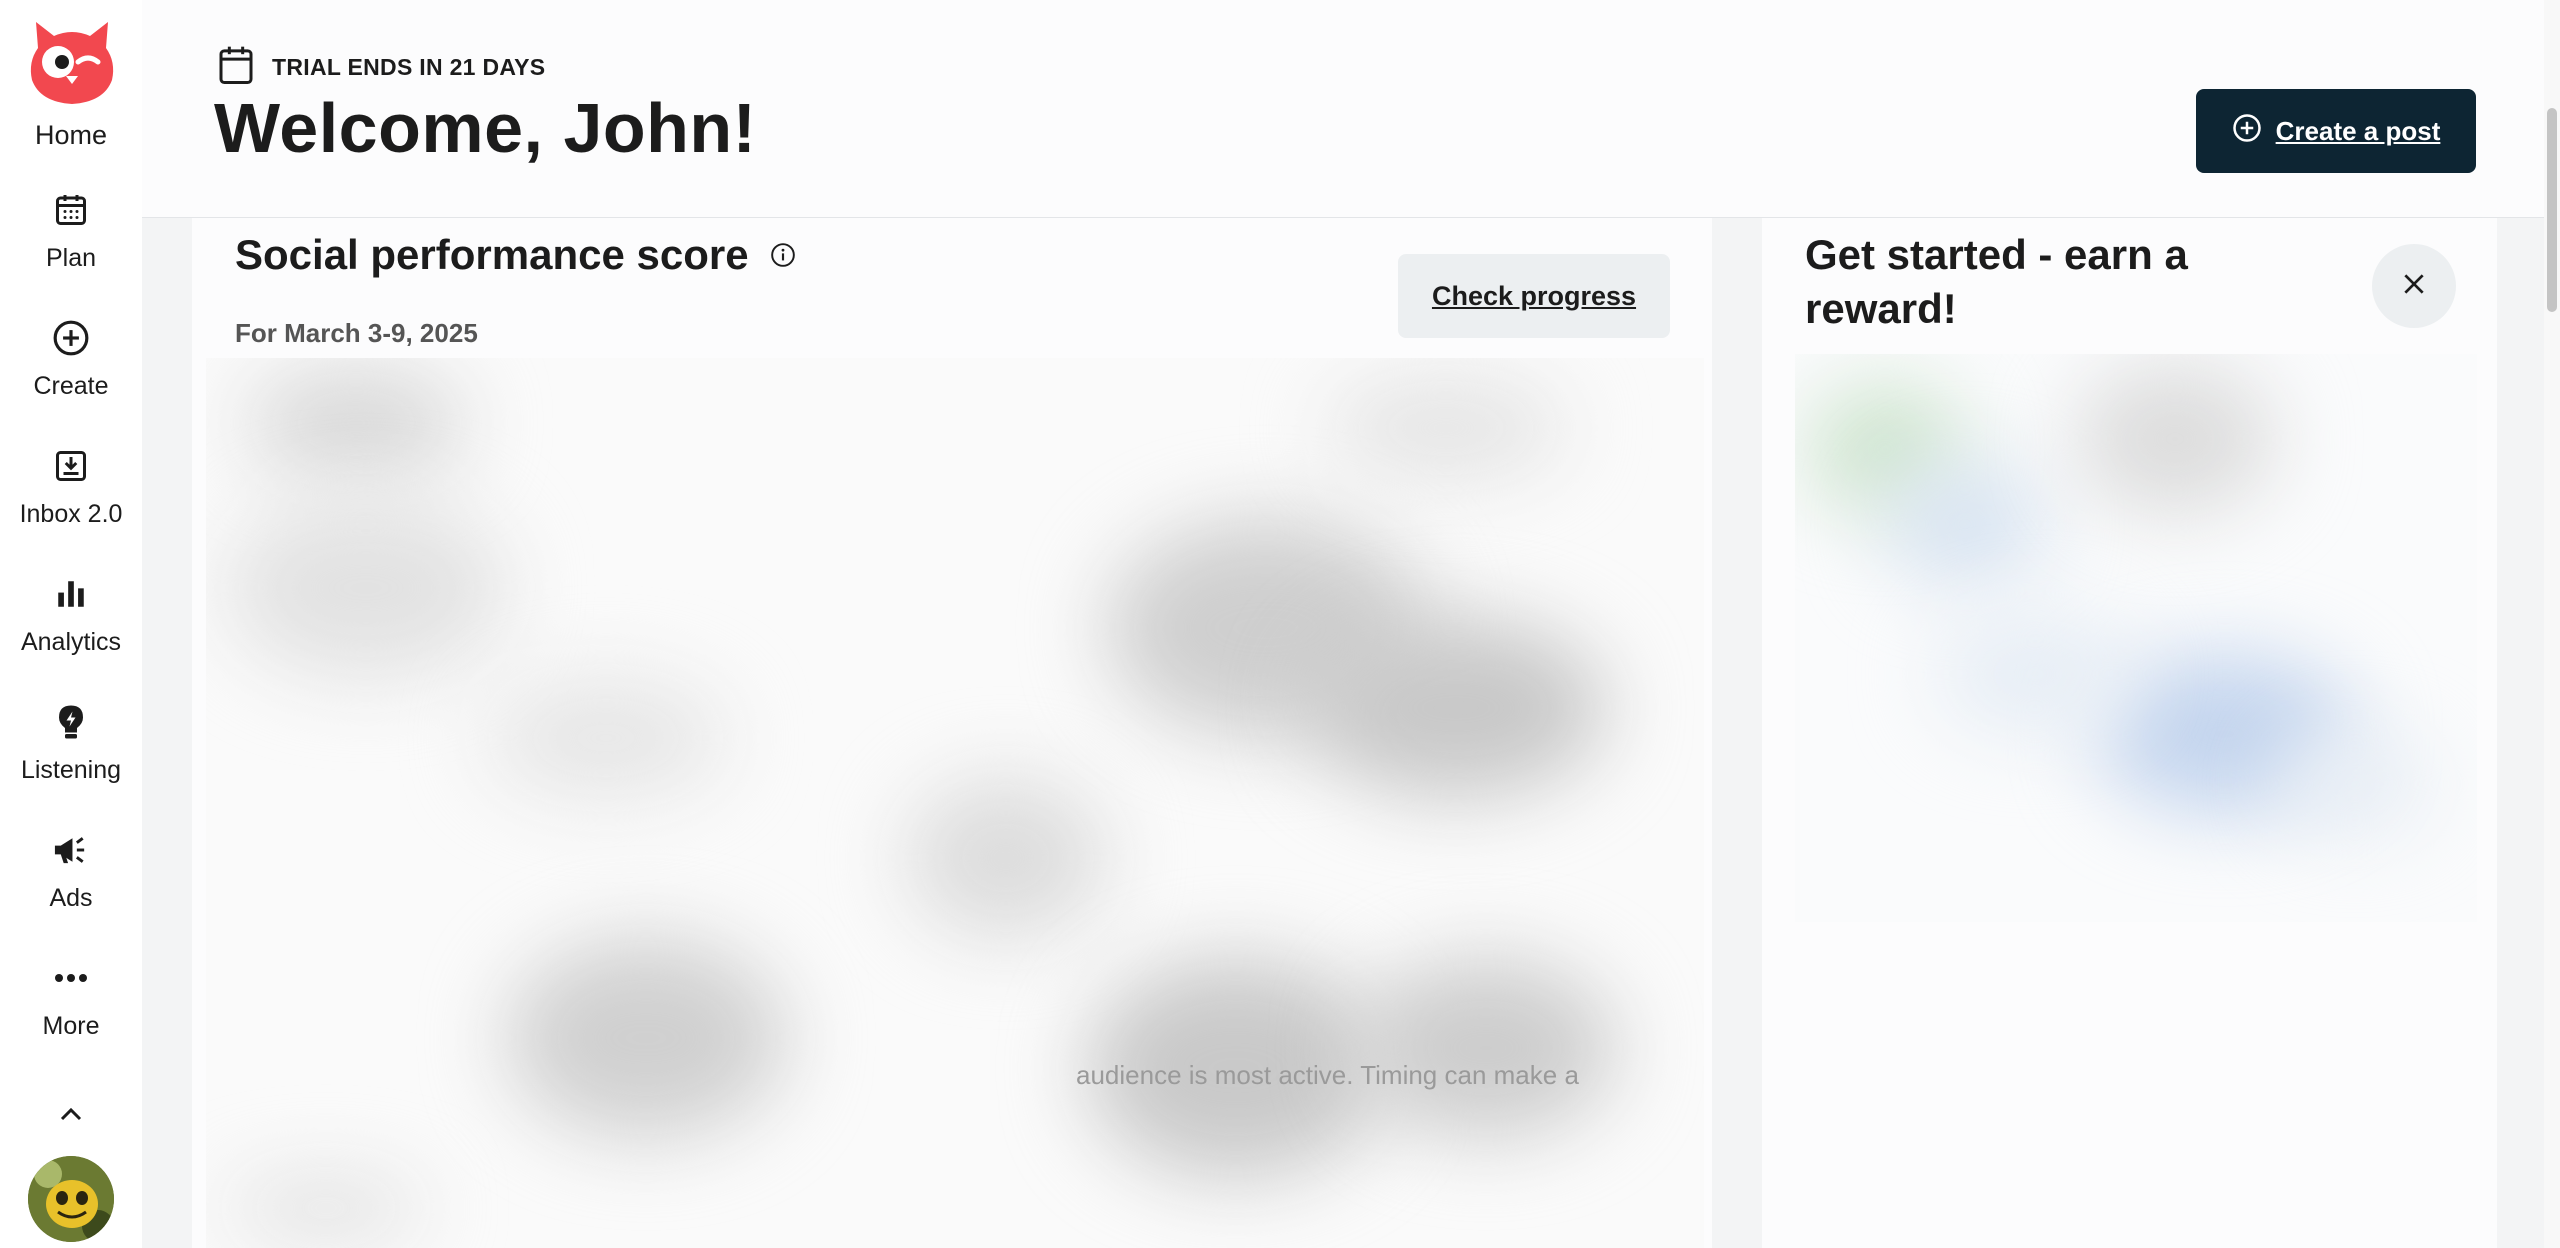  Describe the element at coordinates (71, 487) in the screenshot. I see `sidebar-item-inbox: Inbox 2.0` at that location.